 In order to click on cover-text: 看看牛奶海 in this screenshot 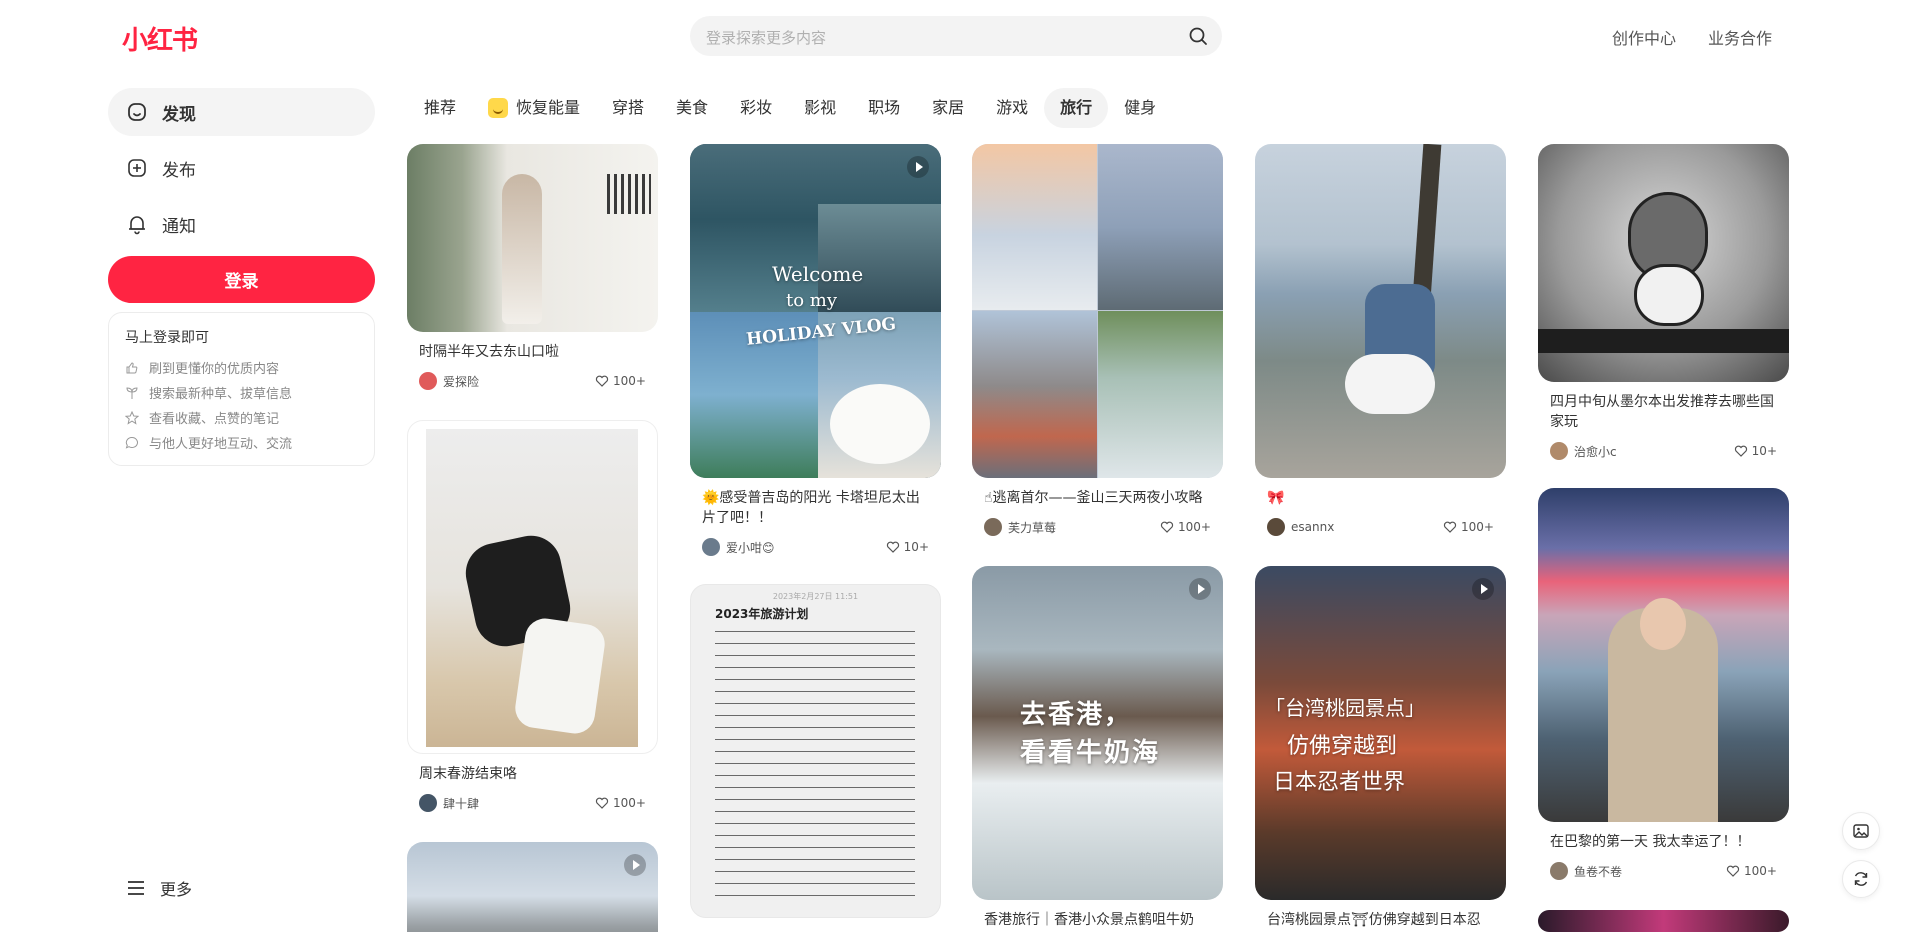, I will do `click(1090, 753)`.